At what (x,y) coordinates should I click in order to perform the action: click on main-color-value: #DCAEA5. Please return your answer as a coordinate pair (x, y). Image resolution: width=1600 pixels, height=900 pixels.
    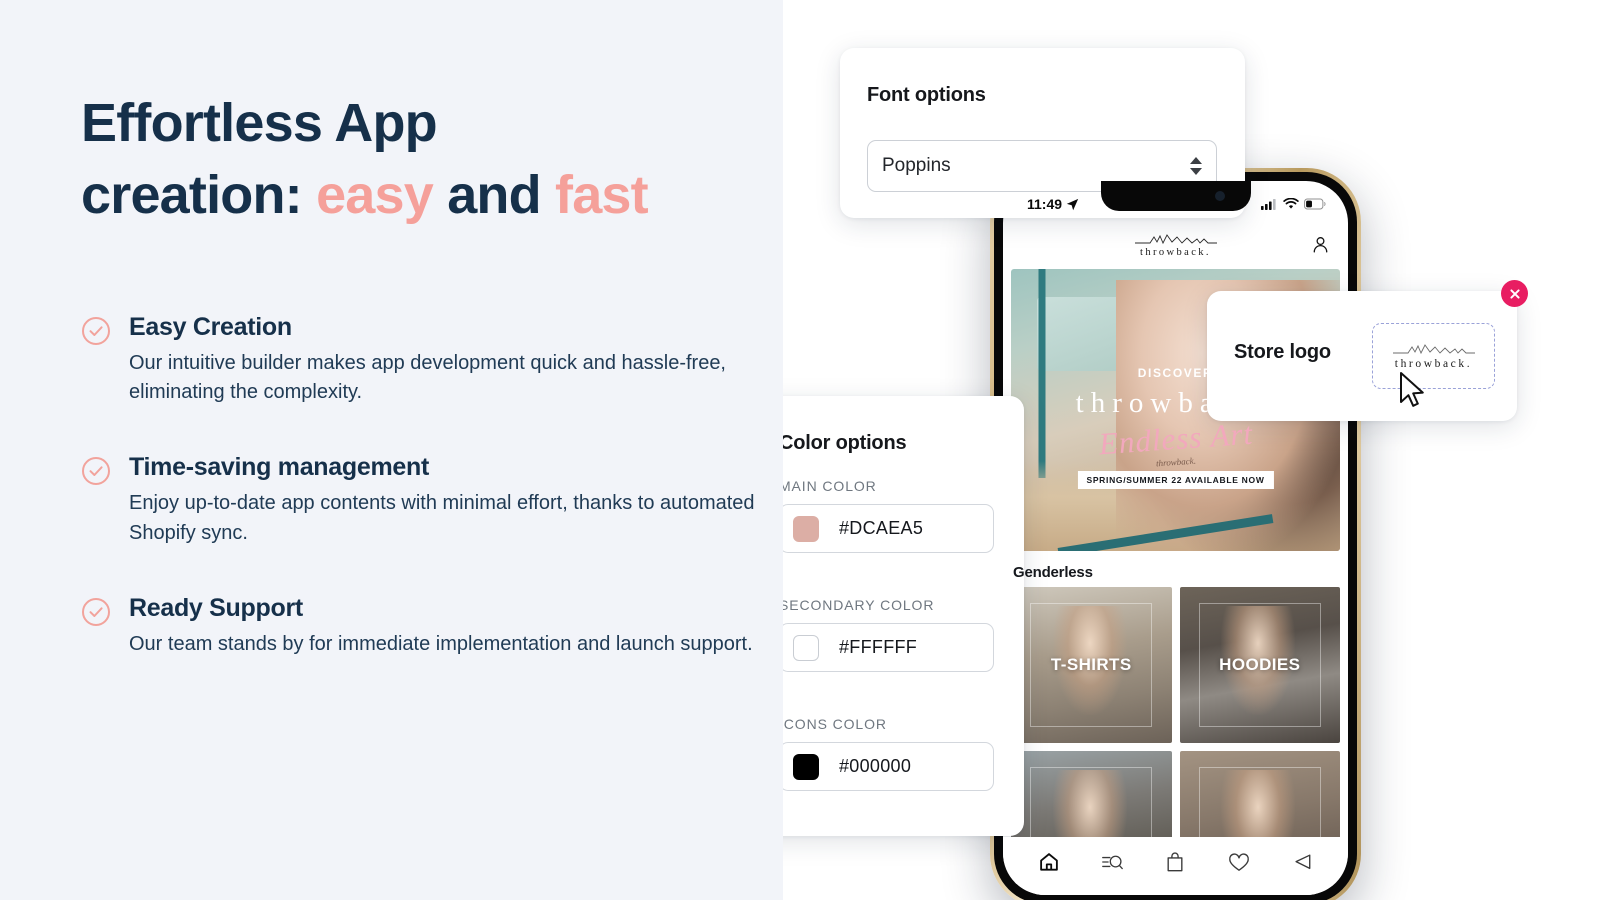
    Looking at the image, I should click on (881, 528).